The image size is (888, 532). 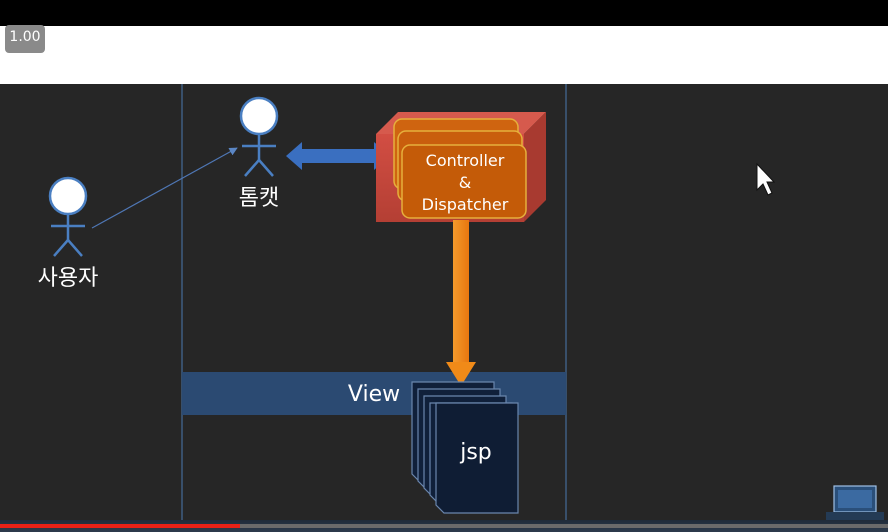 I want to click on controller-label-line2: &, so click(x=465, y=182).